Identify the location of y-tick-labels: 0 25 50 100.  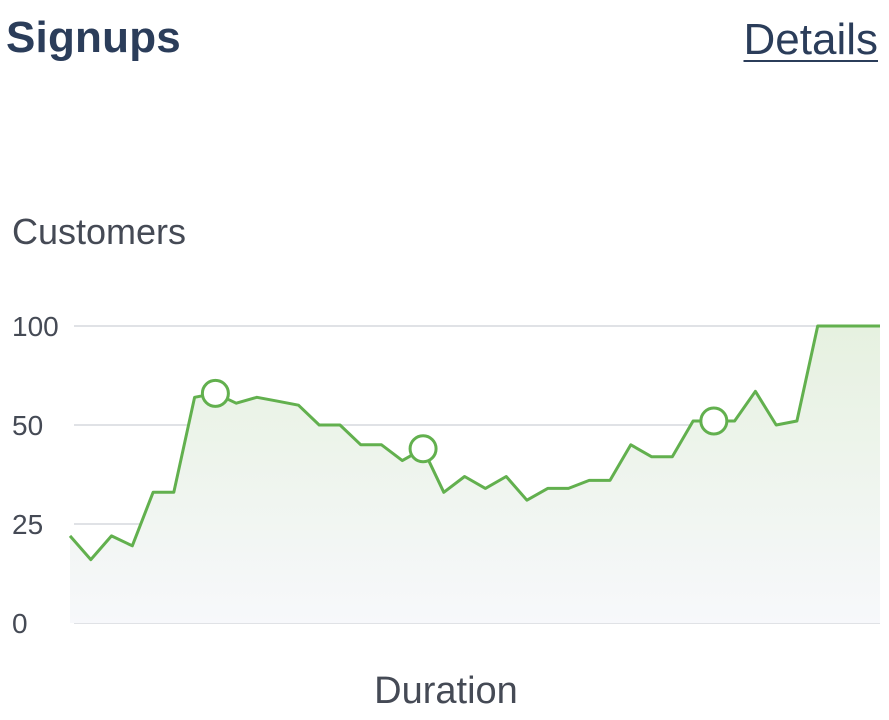
(35, 475).